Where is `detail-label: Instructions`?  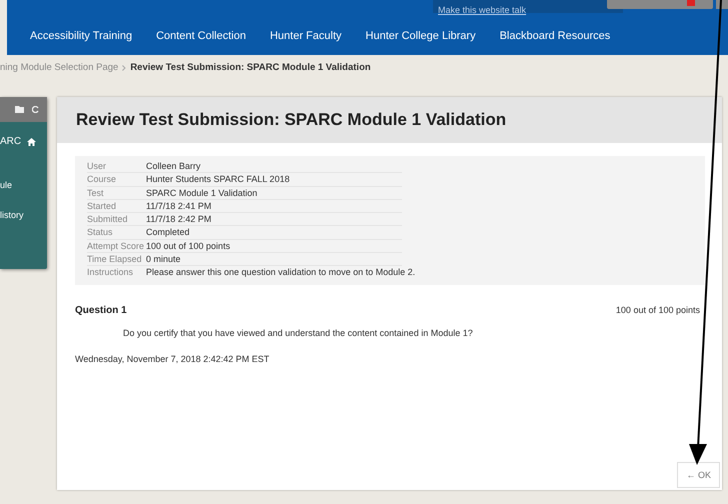
detail-label: Instructions is located at coordinates (110, 272).